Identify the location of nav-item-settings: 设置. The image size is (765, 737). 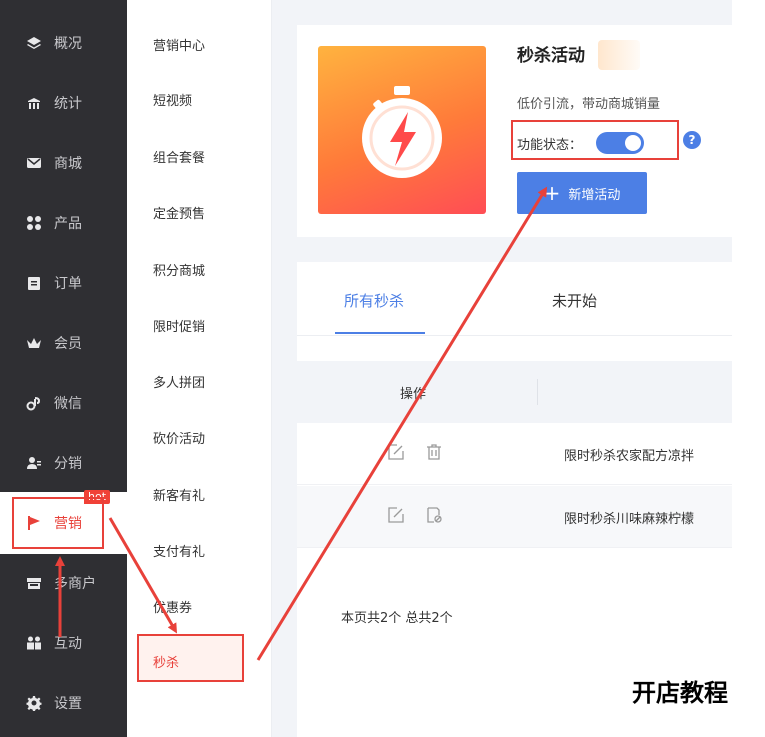
(63, 703).